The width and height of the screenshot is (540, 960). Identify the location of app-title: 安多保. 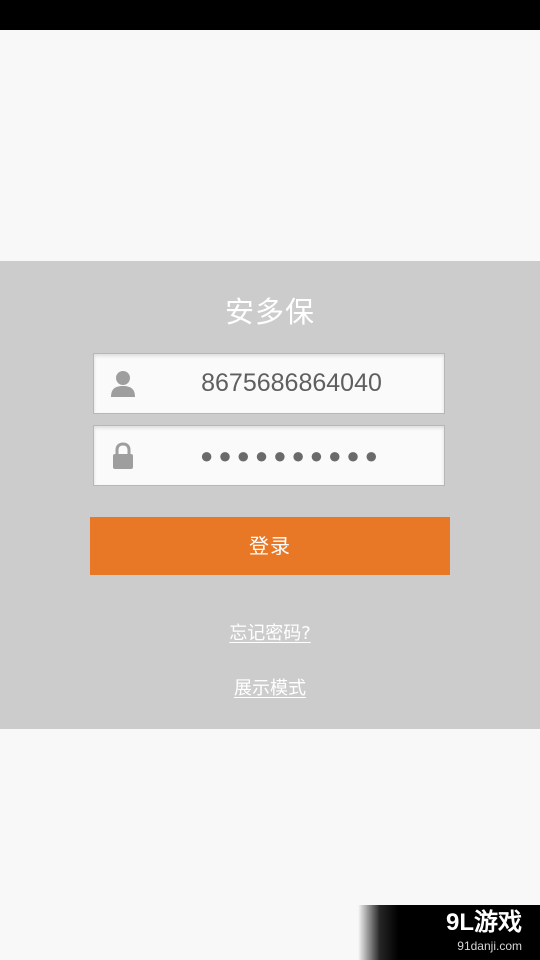
(269, 312).